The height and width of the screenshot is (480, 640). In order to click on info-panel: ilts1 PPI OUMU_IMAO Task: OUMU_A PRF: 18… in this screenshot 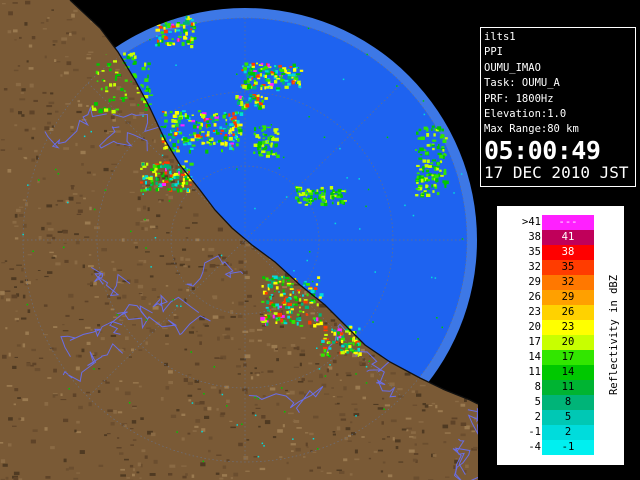, I will do `click(558, 107)`.